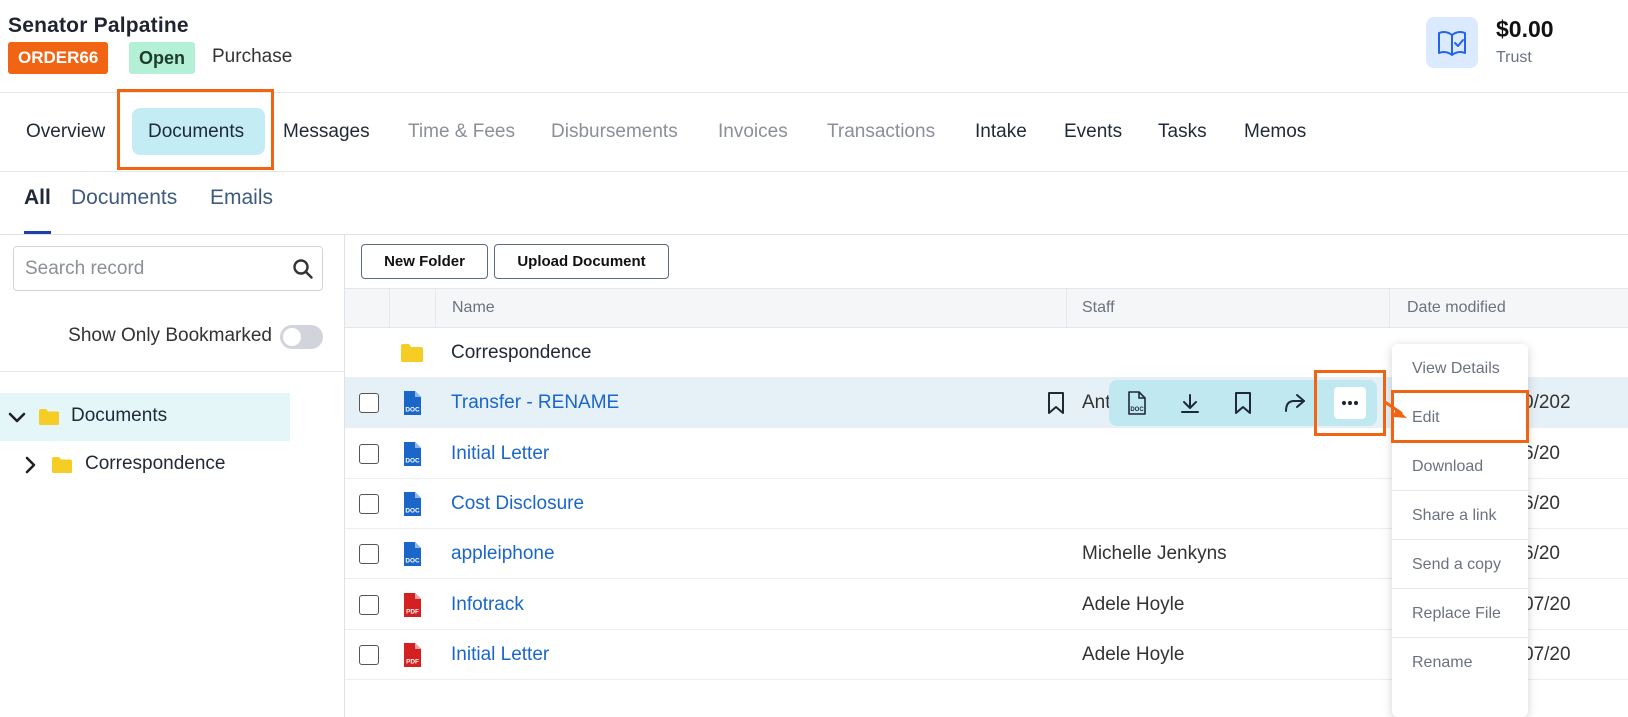 The width and height of the screenshot is (1628, 717). What do you see at coordinates (303, 269) in the screenshot?
I see `search-icon` at bounding box center [303, 269].